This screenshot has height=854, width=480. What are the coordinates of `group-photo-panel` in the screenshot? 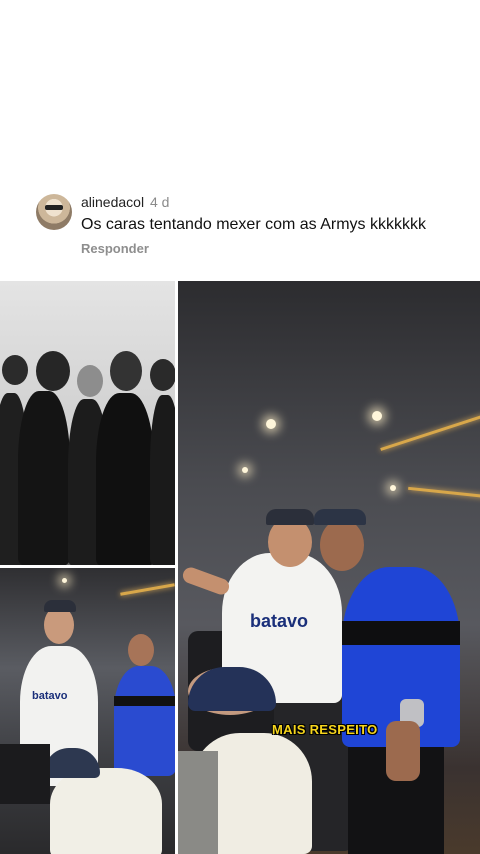 It's located at (87, 423).